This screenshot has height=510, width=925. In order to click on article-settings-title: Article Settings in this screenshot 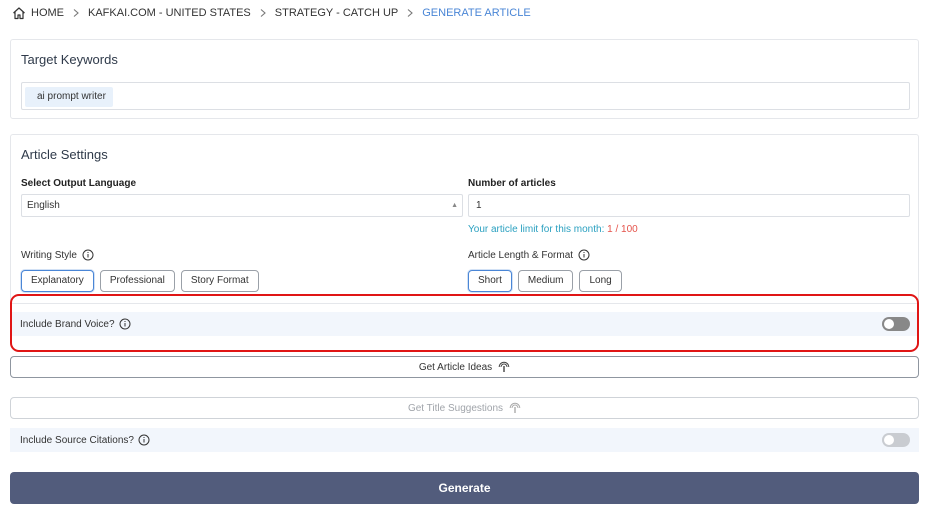, I will do `click(64, 154)`.